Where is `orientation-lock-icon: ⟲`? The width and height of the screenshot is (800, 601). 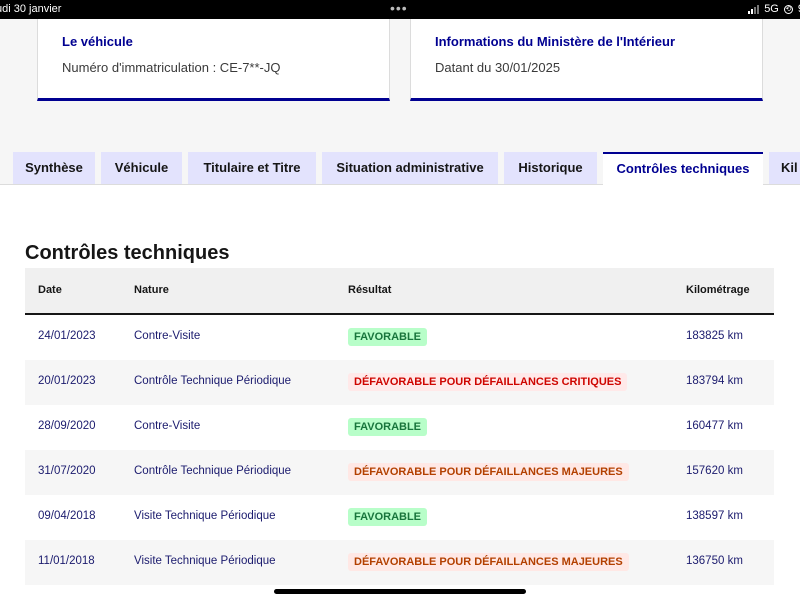
orientation-lock-icon: ⟲ is located at coordinates (788, 9).